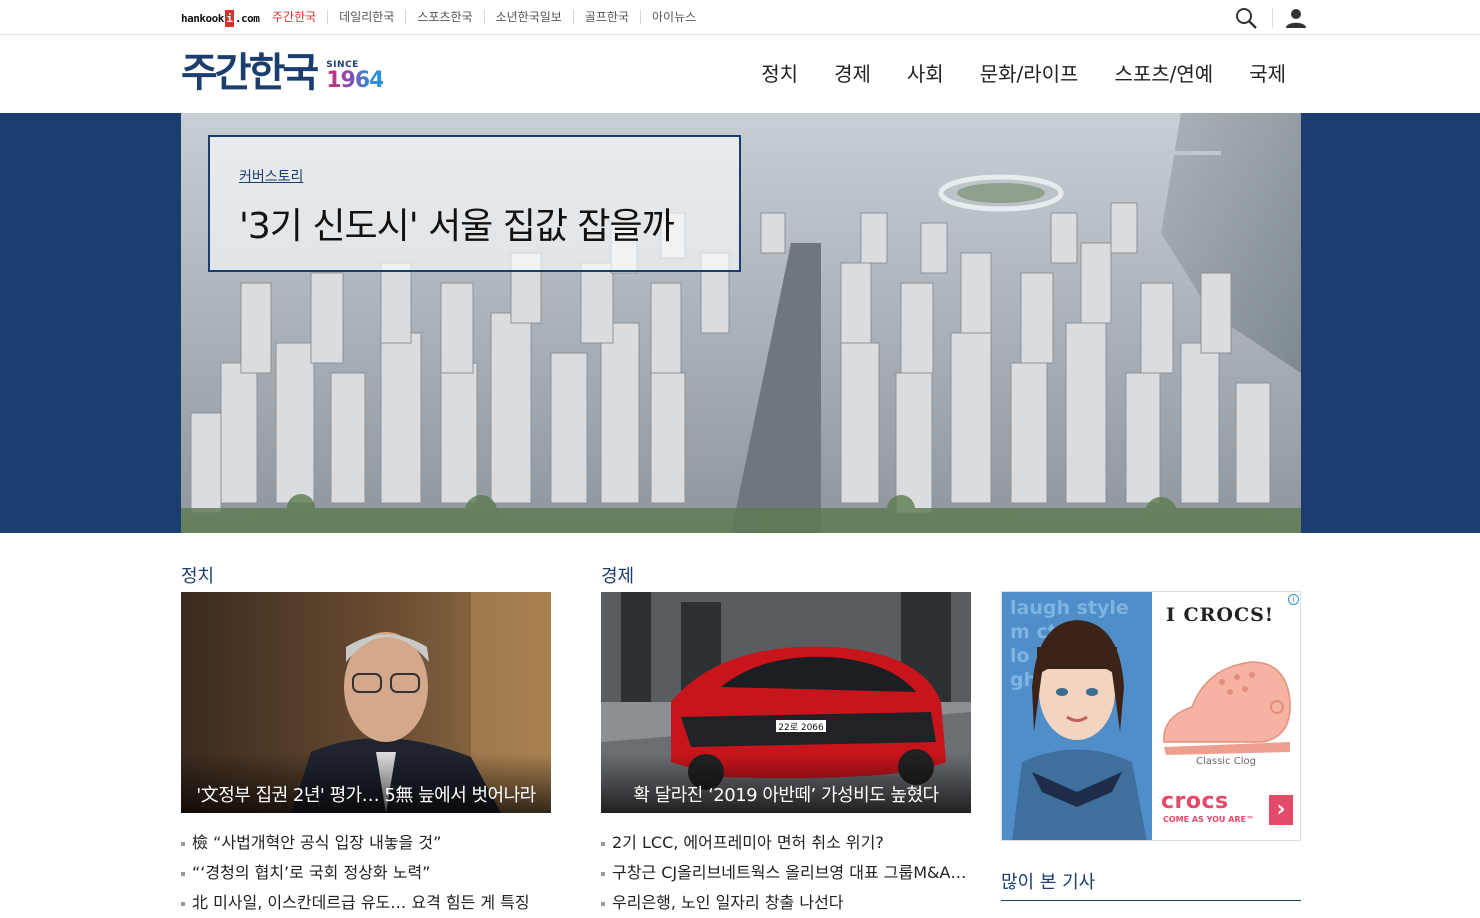 This screenshot has width=1480, height=918. I want to click on politics-lead-card: '文정부 집권 2년' 평가… 5無 늪에서 벗어나라, so click(366, 702).